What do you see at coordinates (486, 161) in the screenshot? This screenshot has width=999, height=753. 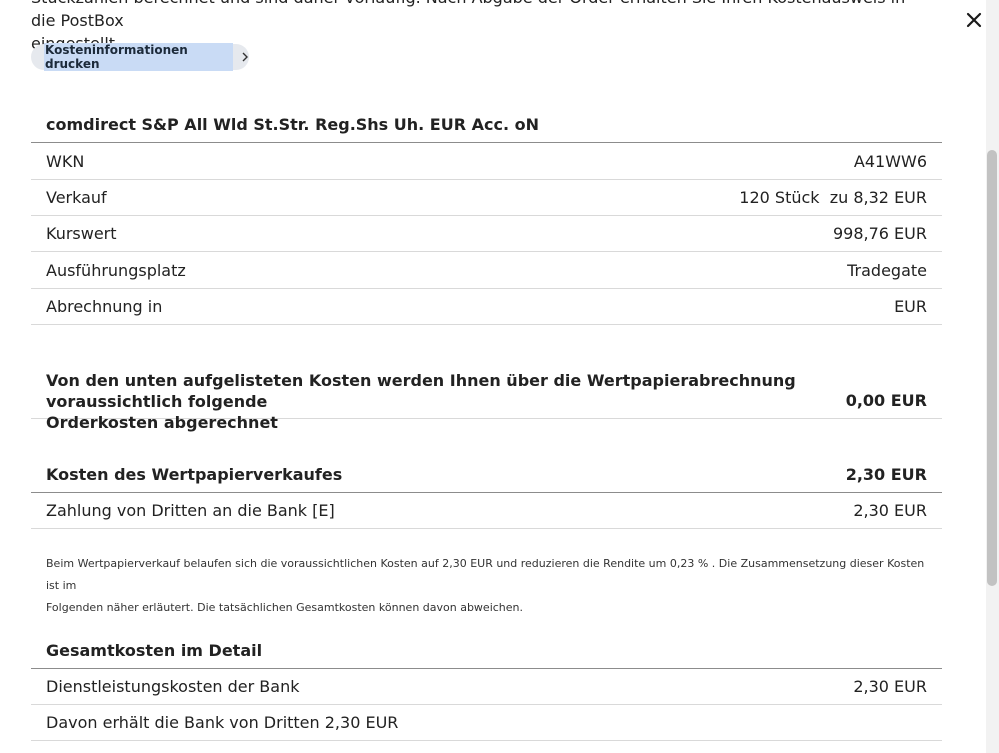 I see `table-row: WKN A41WW6` at bounding box center [486, 161].